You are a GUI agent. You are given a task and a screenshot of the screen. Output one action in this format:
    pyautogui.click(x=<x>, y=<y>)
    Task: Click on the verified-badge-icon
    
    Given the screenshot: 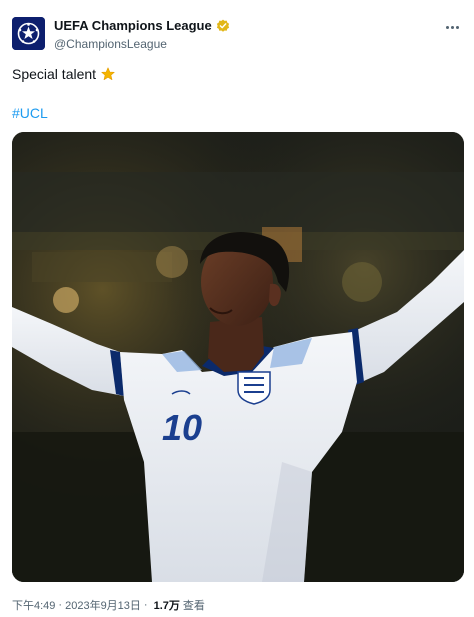 What is the action you would take?
    pyautogui.click(x=223, y=26)
    